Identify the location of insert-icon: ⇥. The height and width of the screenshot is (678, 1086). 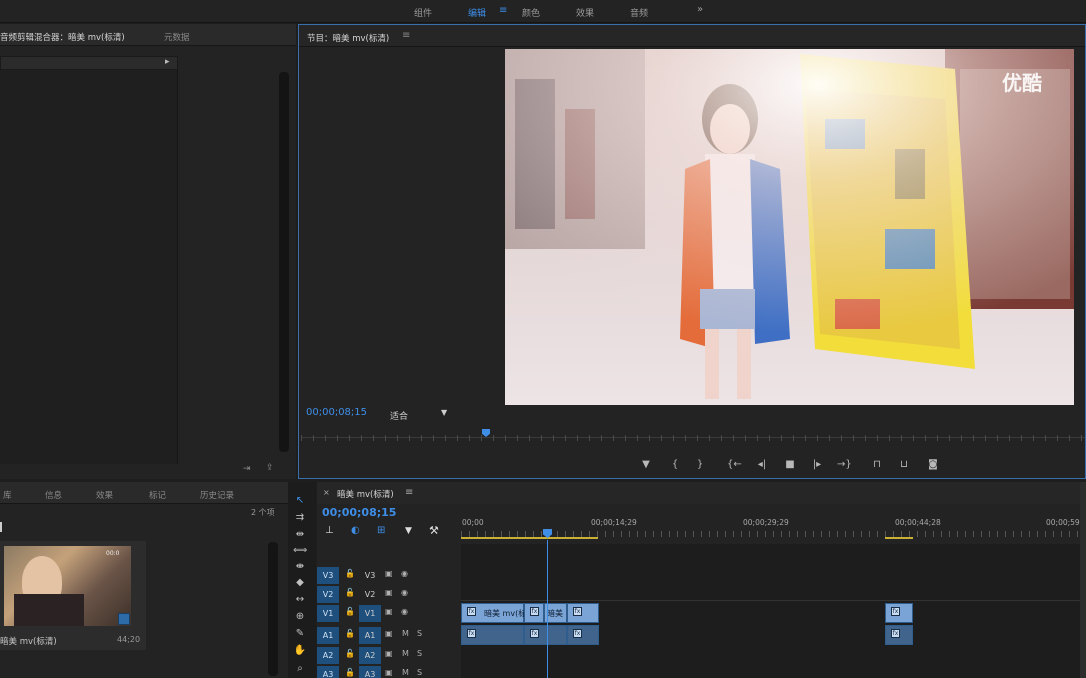
(247, 469).